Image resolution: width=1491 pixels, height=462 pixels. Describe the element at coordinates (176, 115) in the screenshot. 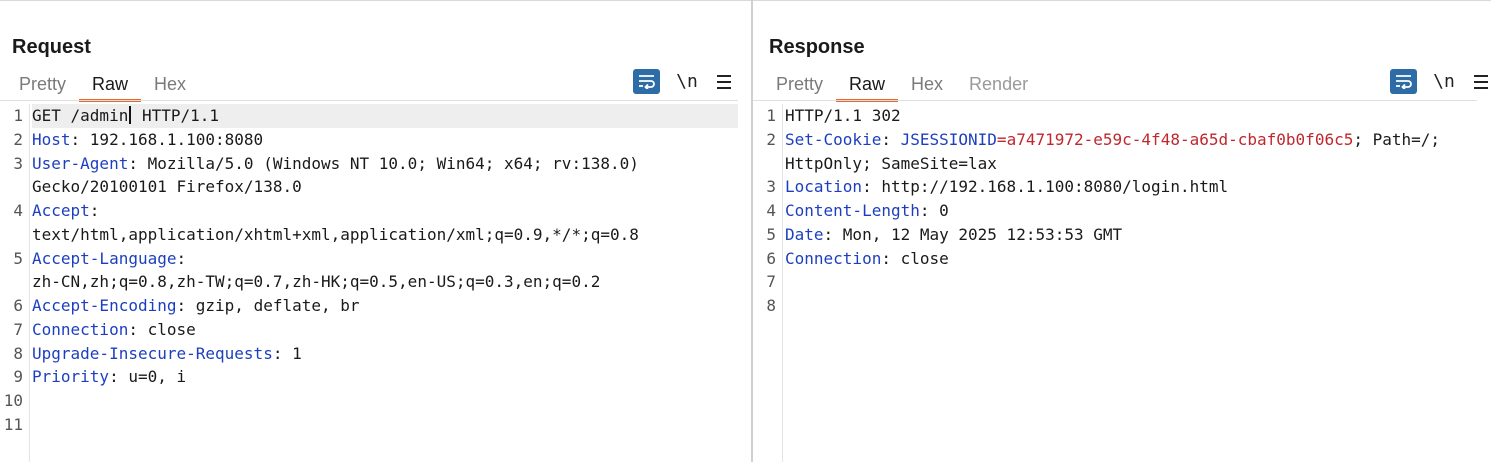

I see `request-line-text: HTTP/1.1` at that location.